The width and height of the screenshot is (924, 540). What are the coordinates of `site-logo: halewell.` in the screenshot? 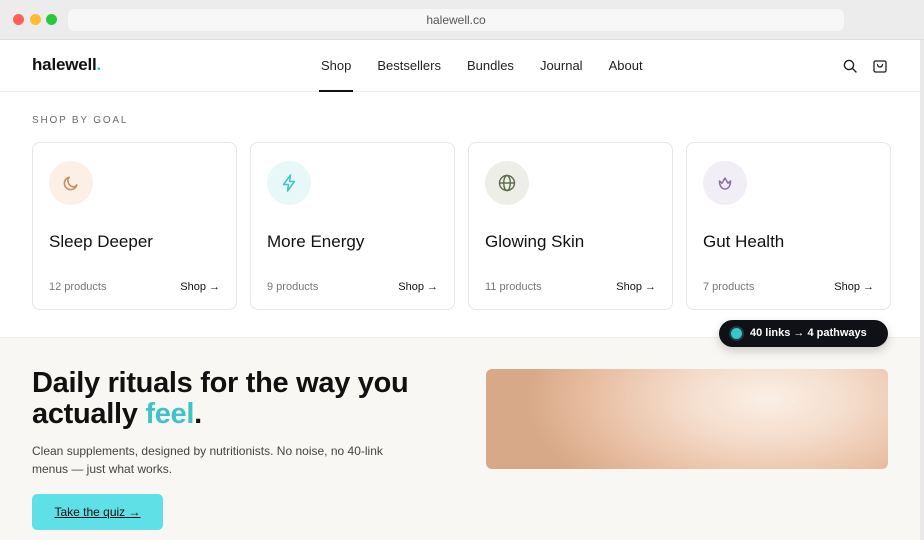 It's located at (66, 65).